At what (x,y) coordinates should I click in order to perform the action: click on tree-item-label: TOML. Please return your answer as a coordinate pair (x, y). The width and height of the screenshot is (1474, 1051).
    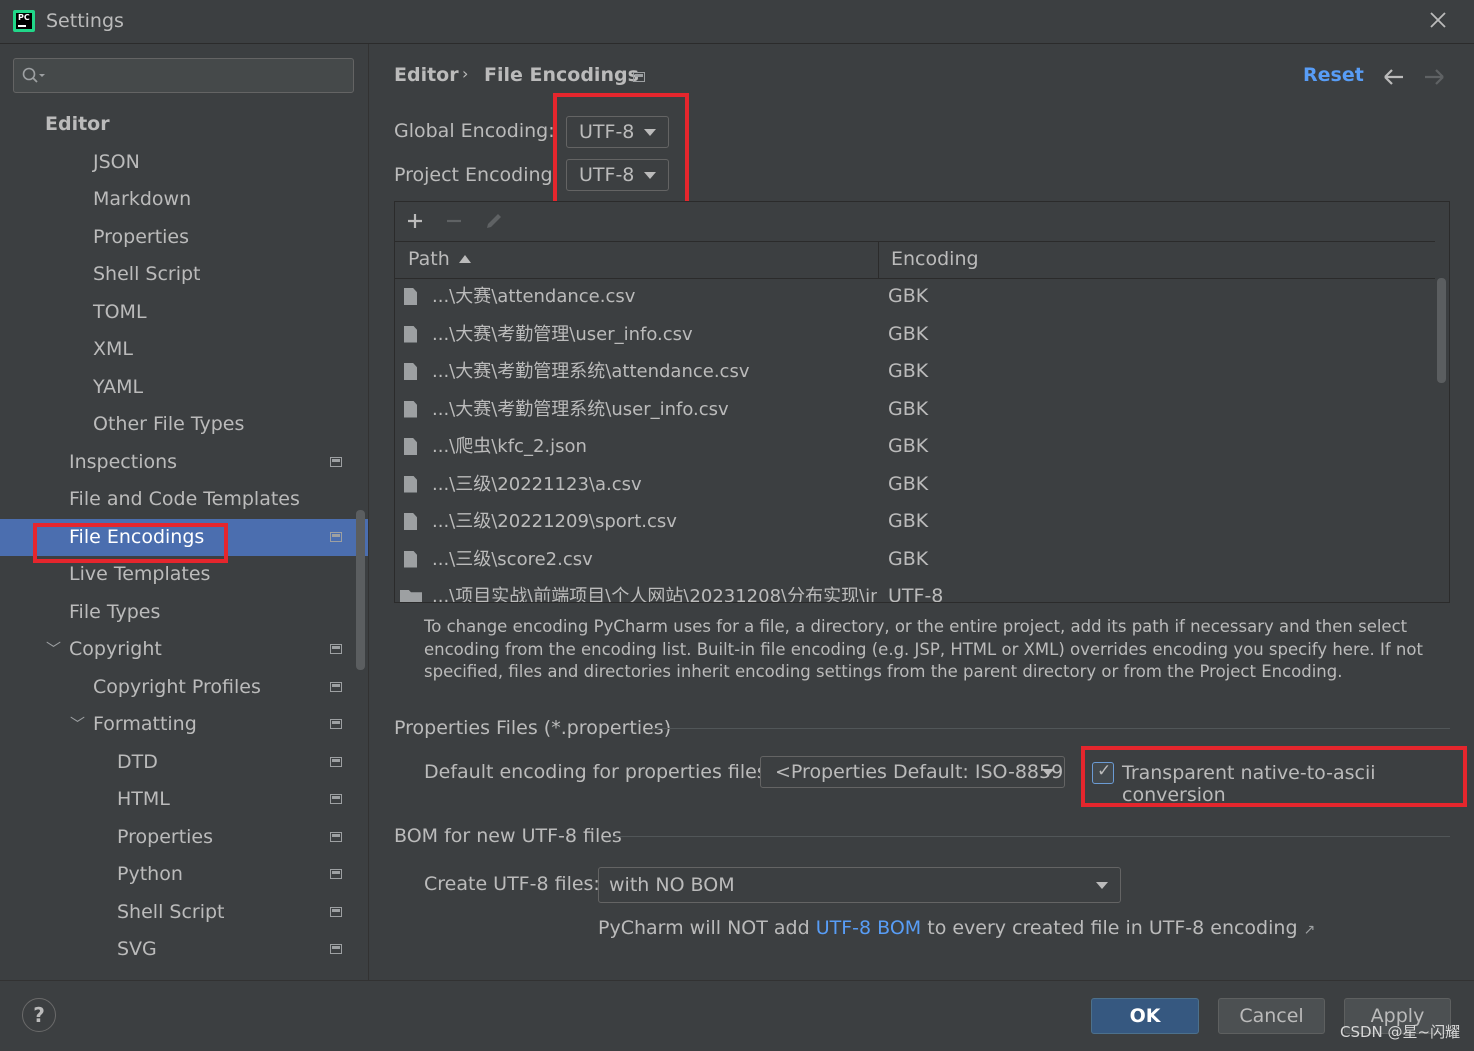
    Looking at the image, I should click on (120, 312).